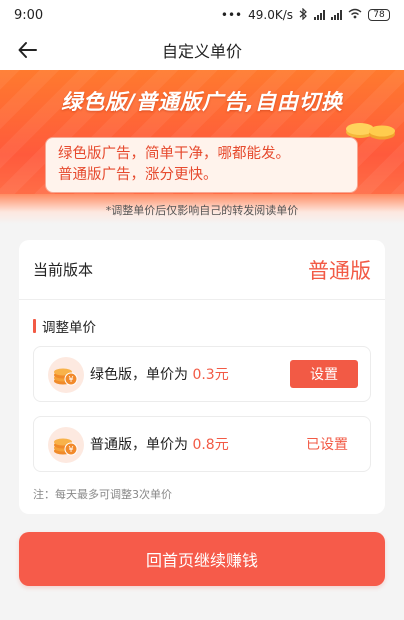 This screenshot has width=404, height=620. I want to click on banner-description: 绿色版广告，简单干净，哪都能发。 普通版广告，涨分更快。, so click(201, 165).